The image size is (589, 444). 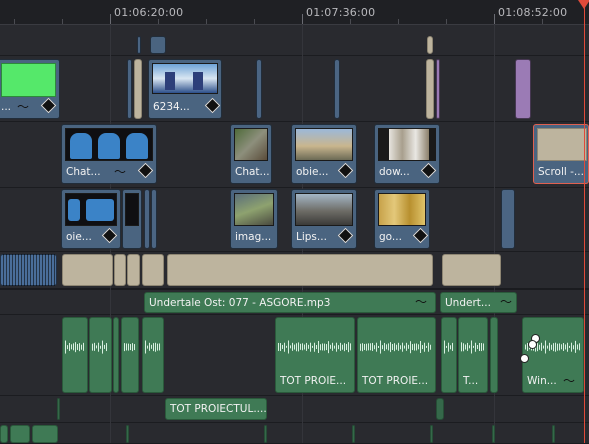 What do you see at coordinates (149, 12) in the screenshot?
I see `timecode-label-1: 01:06:20:00` at bounding box center [149, 12].